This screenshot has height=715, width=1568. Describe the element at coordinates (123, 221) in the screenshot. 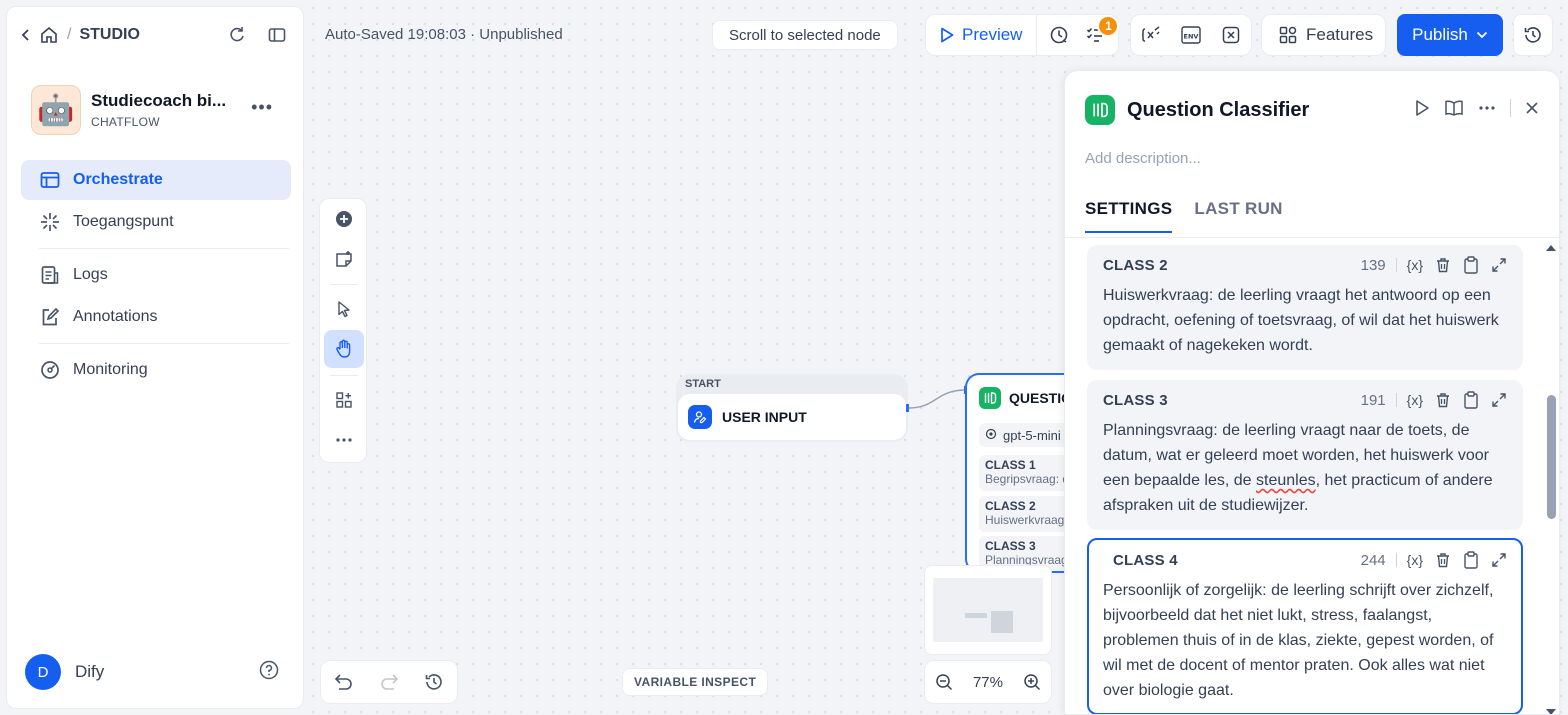

I see `sidebar-item-label: Toegangspunt` at that location.